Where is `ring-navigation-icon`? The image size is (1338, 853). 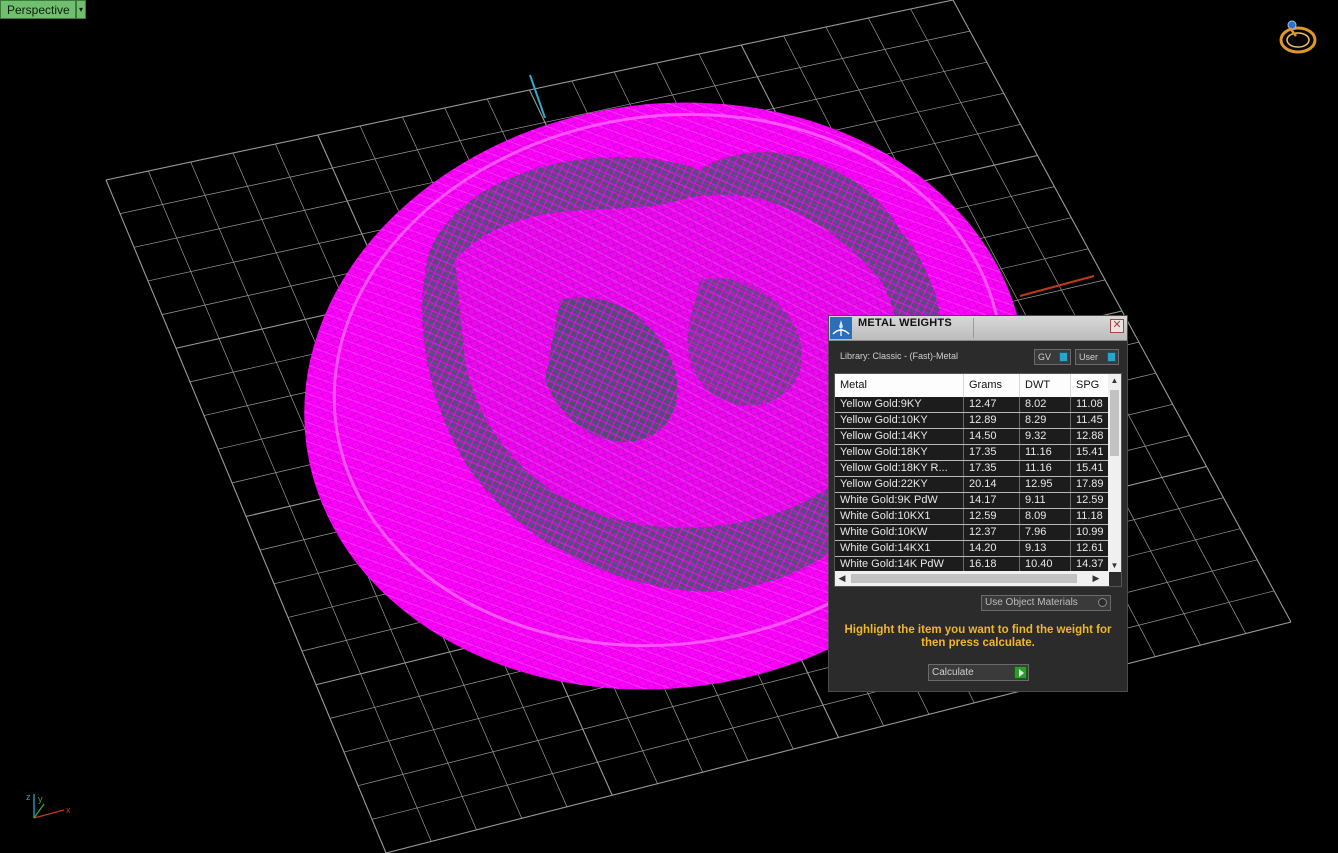
ring-navigation-icon is located at coordinates (1298, 37).